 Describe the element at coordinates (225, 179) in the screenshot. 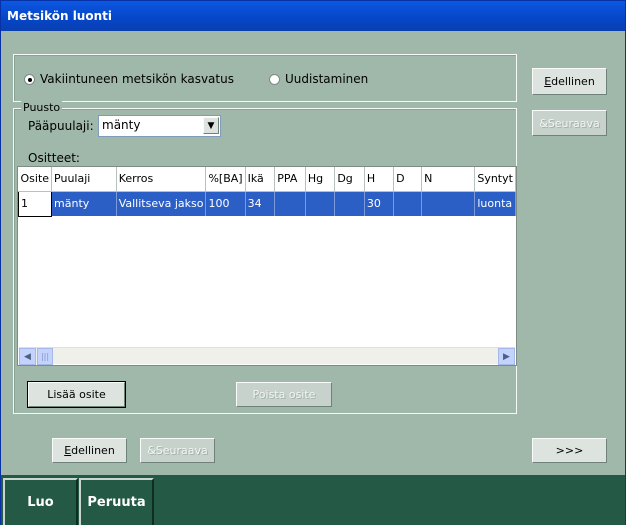

I see `grid-header-cell: %[BA]` at that location.